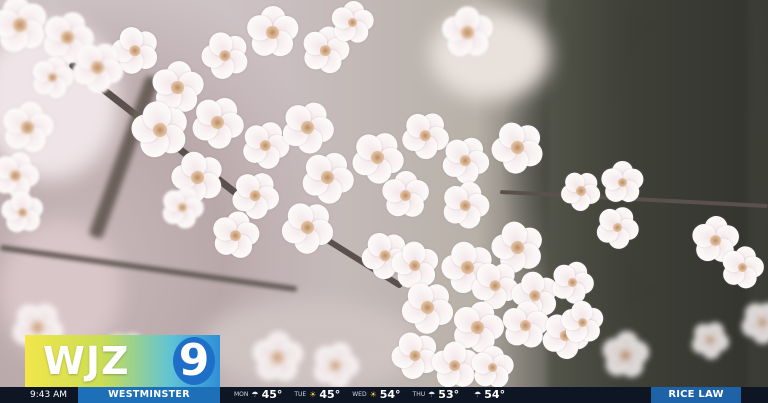  I want to click on forecast-day: WED ☀ 54°, so click(376, 395).